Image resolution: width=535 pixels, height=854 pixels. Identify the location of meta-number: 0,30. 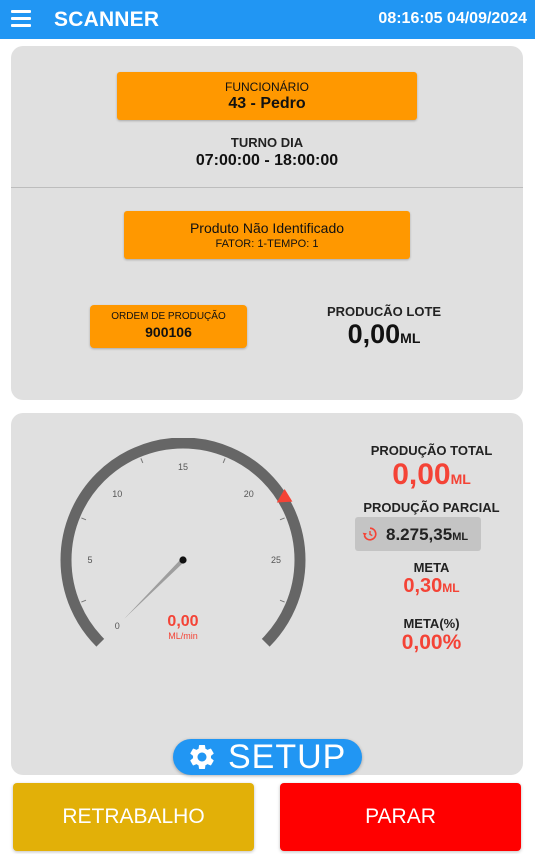
(423, 586).